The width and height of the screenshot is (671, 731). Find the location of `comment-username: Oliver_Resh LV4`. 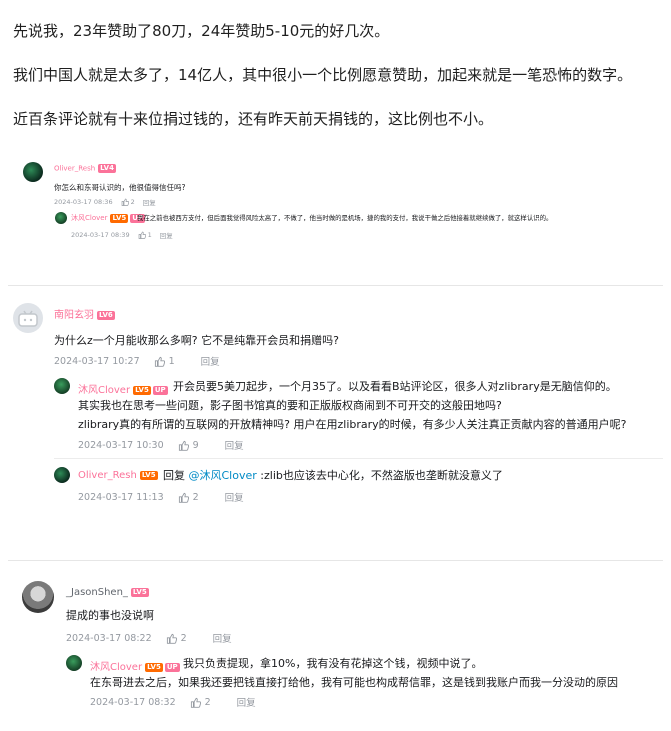

comment-username: Oliver_Resh LV4 is located at coordinates (85, 168).